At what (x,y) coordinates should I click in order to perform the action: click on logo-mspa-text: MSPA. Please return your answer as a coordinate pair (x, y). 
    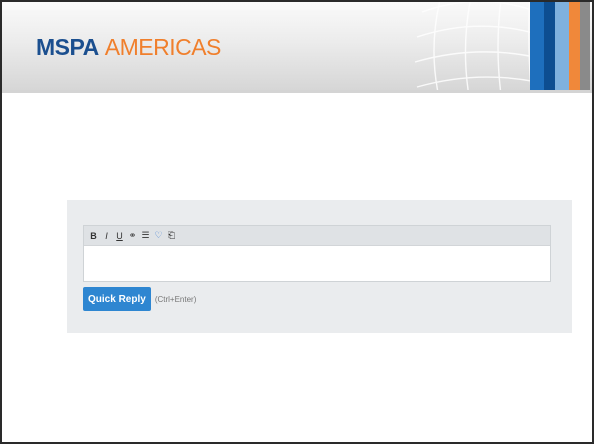
    Looking at the image, I should click on (67, 47).